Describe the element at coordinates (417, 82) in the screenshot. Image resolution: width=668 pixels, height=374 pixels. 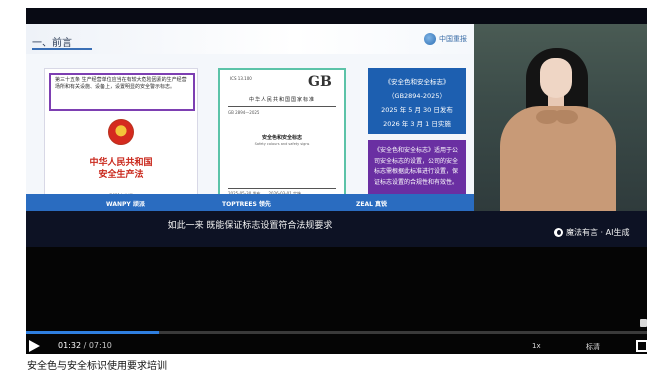
I see `card-line-title: 《安全色和安全标志》` at that location.